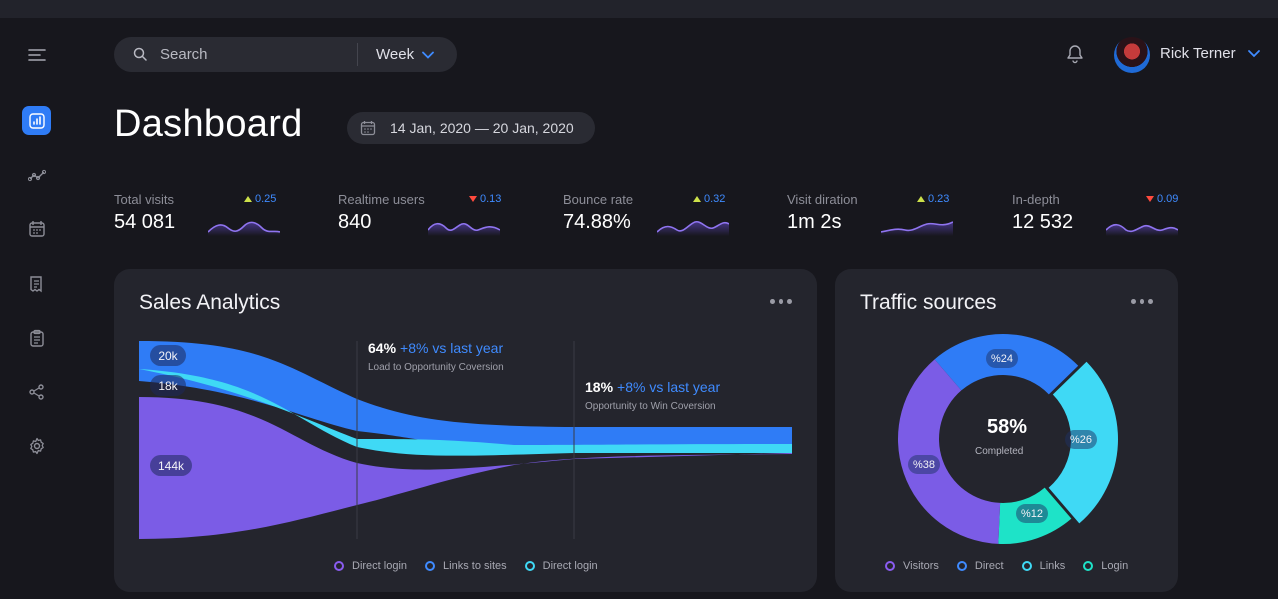 This screenshot has width=1278, height=599. I want to click on kpi-value: 12 532, so click(1043, 222).